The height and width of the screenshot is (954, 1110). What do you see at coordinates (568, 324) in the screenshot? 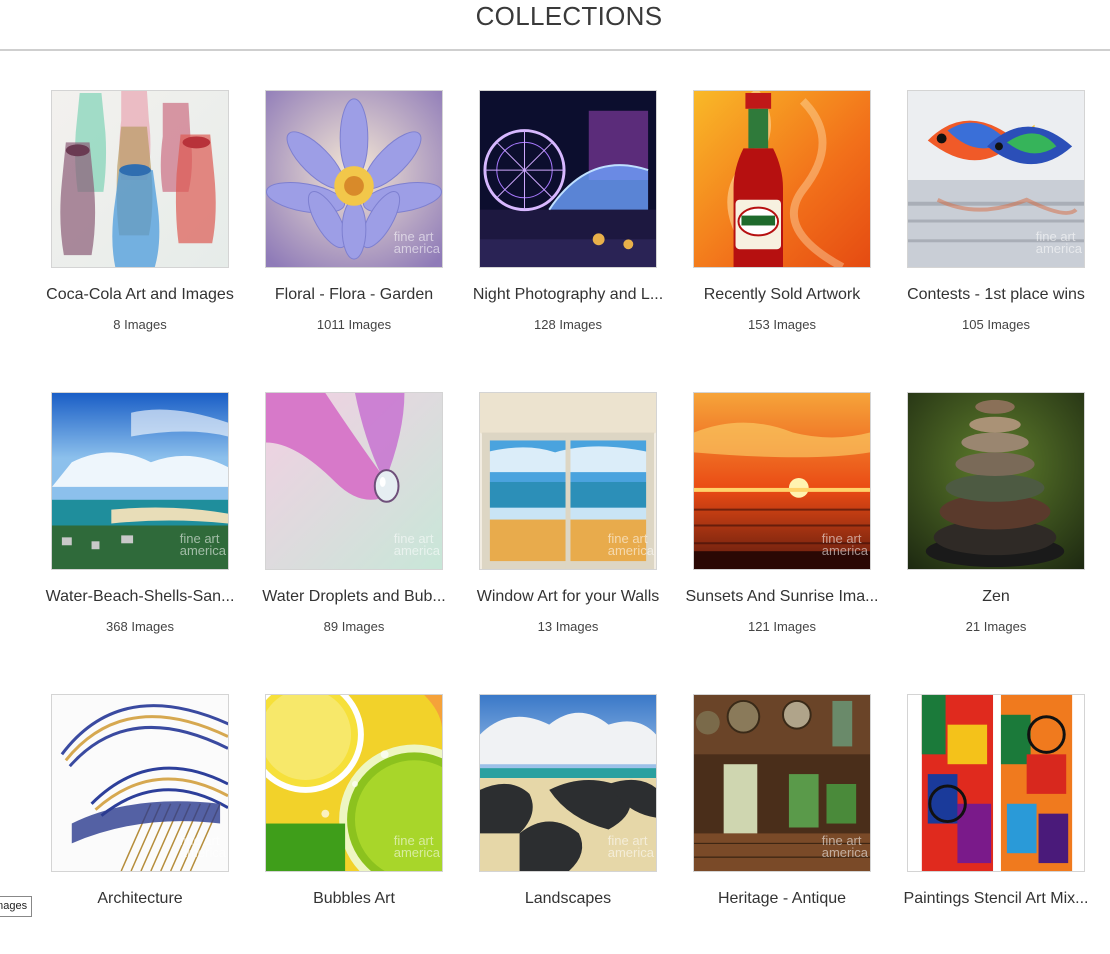
I see `collection-count: 128 Images` at bounding box center [568, 324].